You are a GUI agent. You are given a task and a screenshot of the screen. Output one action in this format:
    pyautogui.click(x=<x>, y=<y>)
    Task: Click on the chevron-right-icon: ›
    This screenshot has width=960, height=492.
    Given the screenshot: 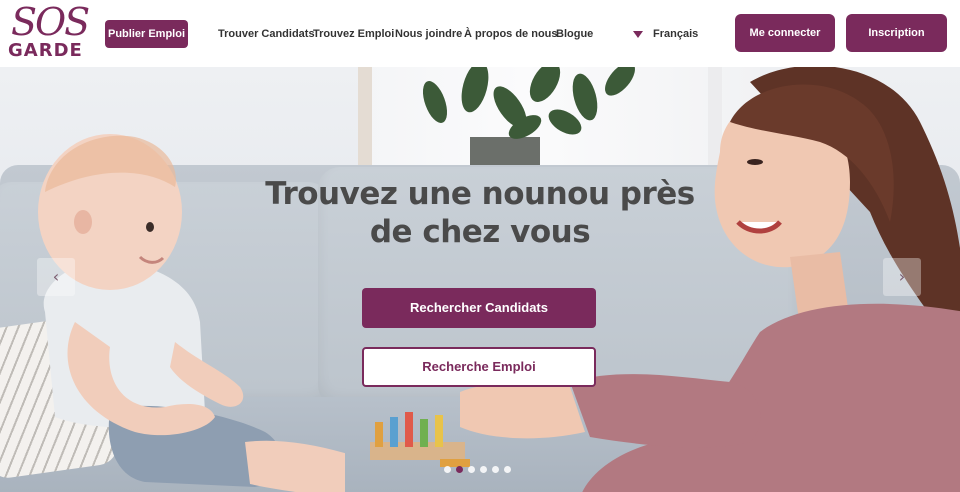 What is the action you would take?
    pyautogui.click(x=902, y=276)
    